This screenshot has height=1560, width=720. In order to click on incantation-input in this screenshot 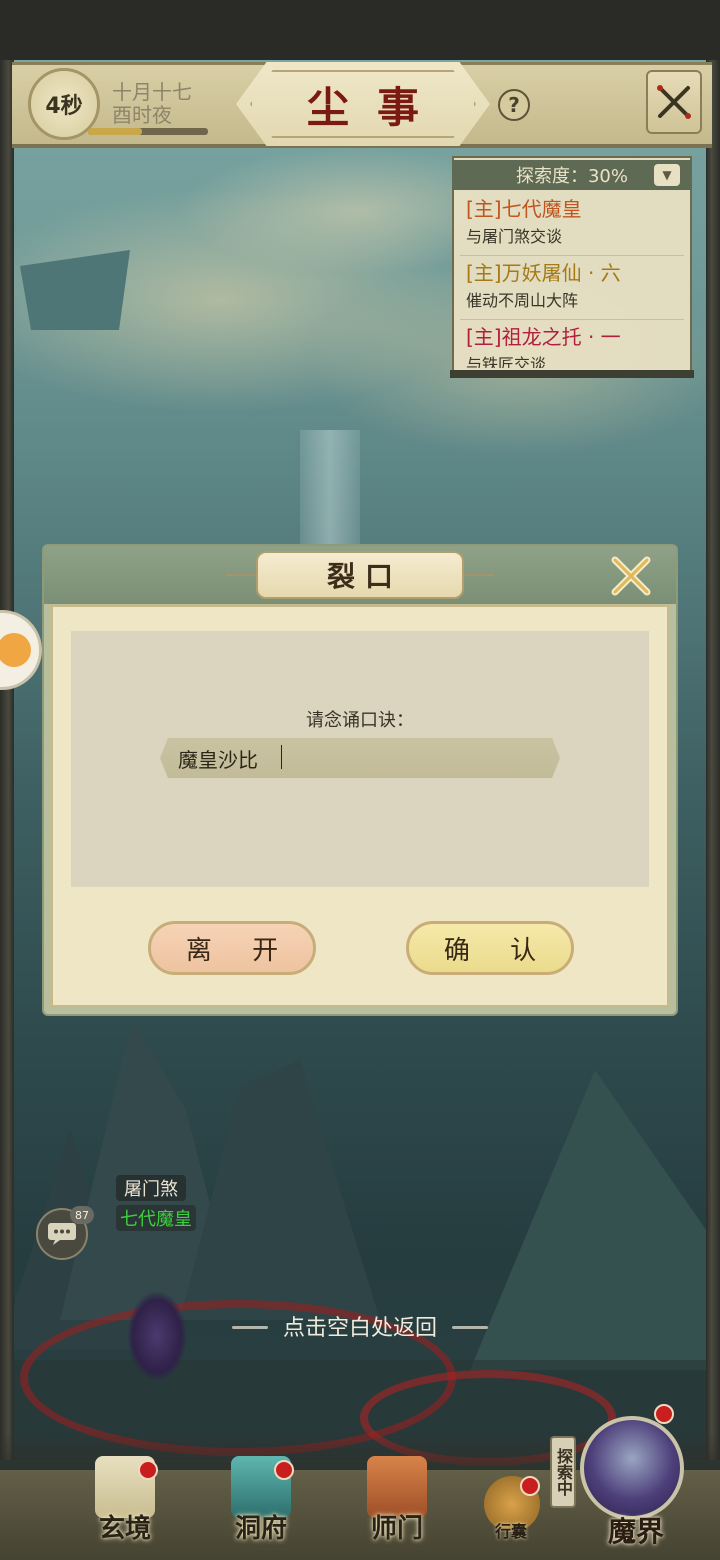, I will do `click(360, 758)`.